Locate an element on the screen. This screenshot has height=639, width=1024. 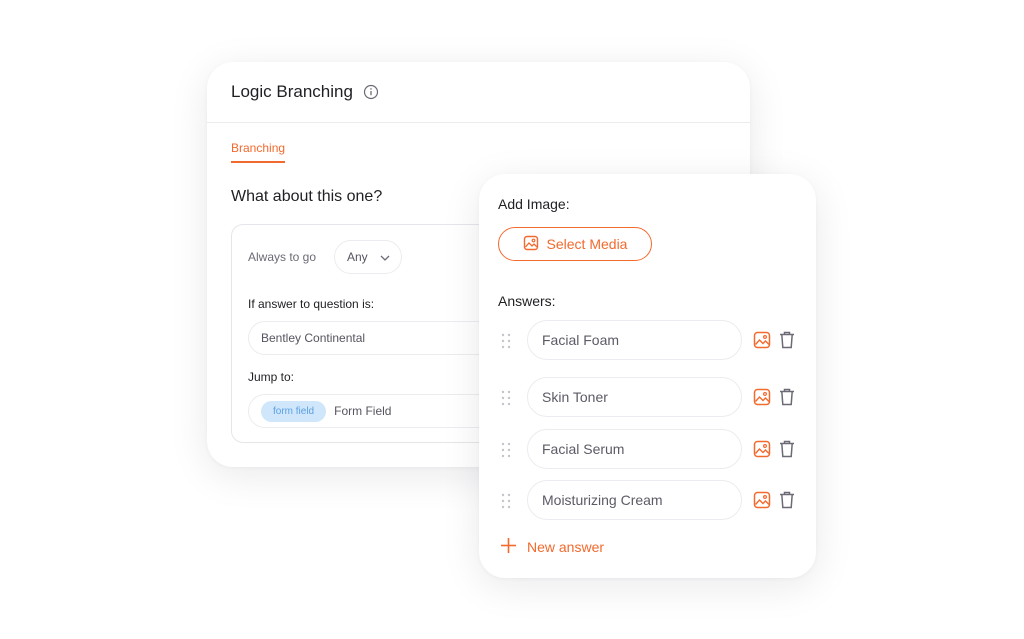
select-media-label: Select Media is located at coordinates (587, 244).